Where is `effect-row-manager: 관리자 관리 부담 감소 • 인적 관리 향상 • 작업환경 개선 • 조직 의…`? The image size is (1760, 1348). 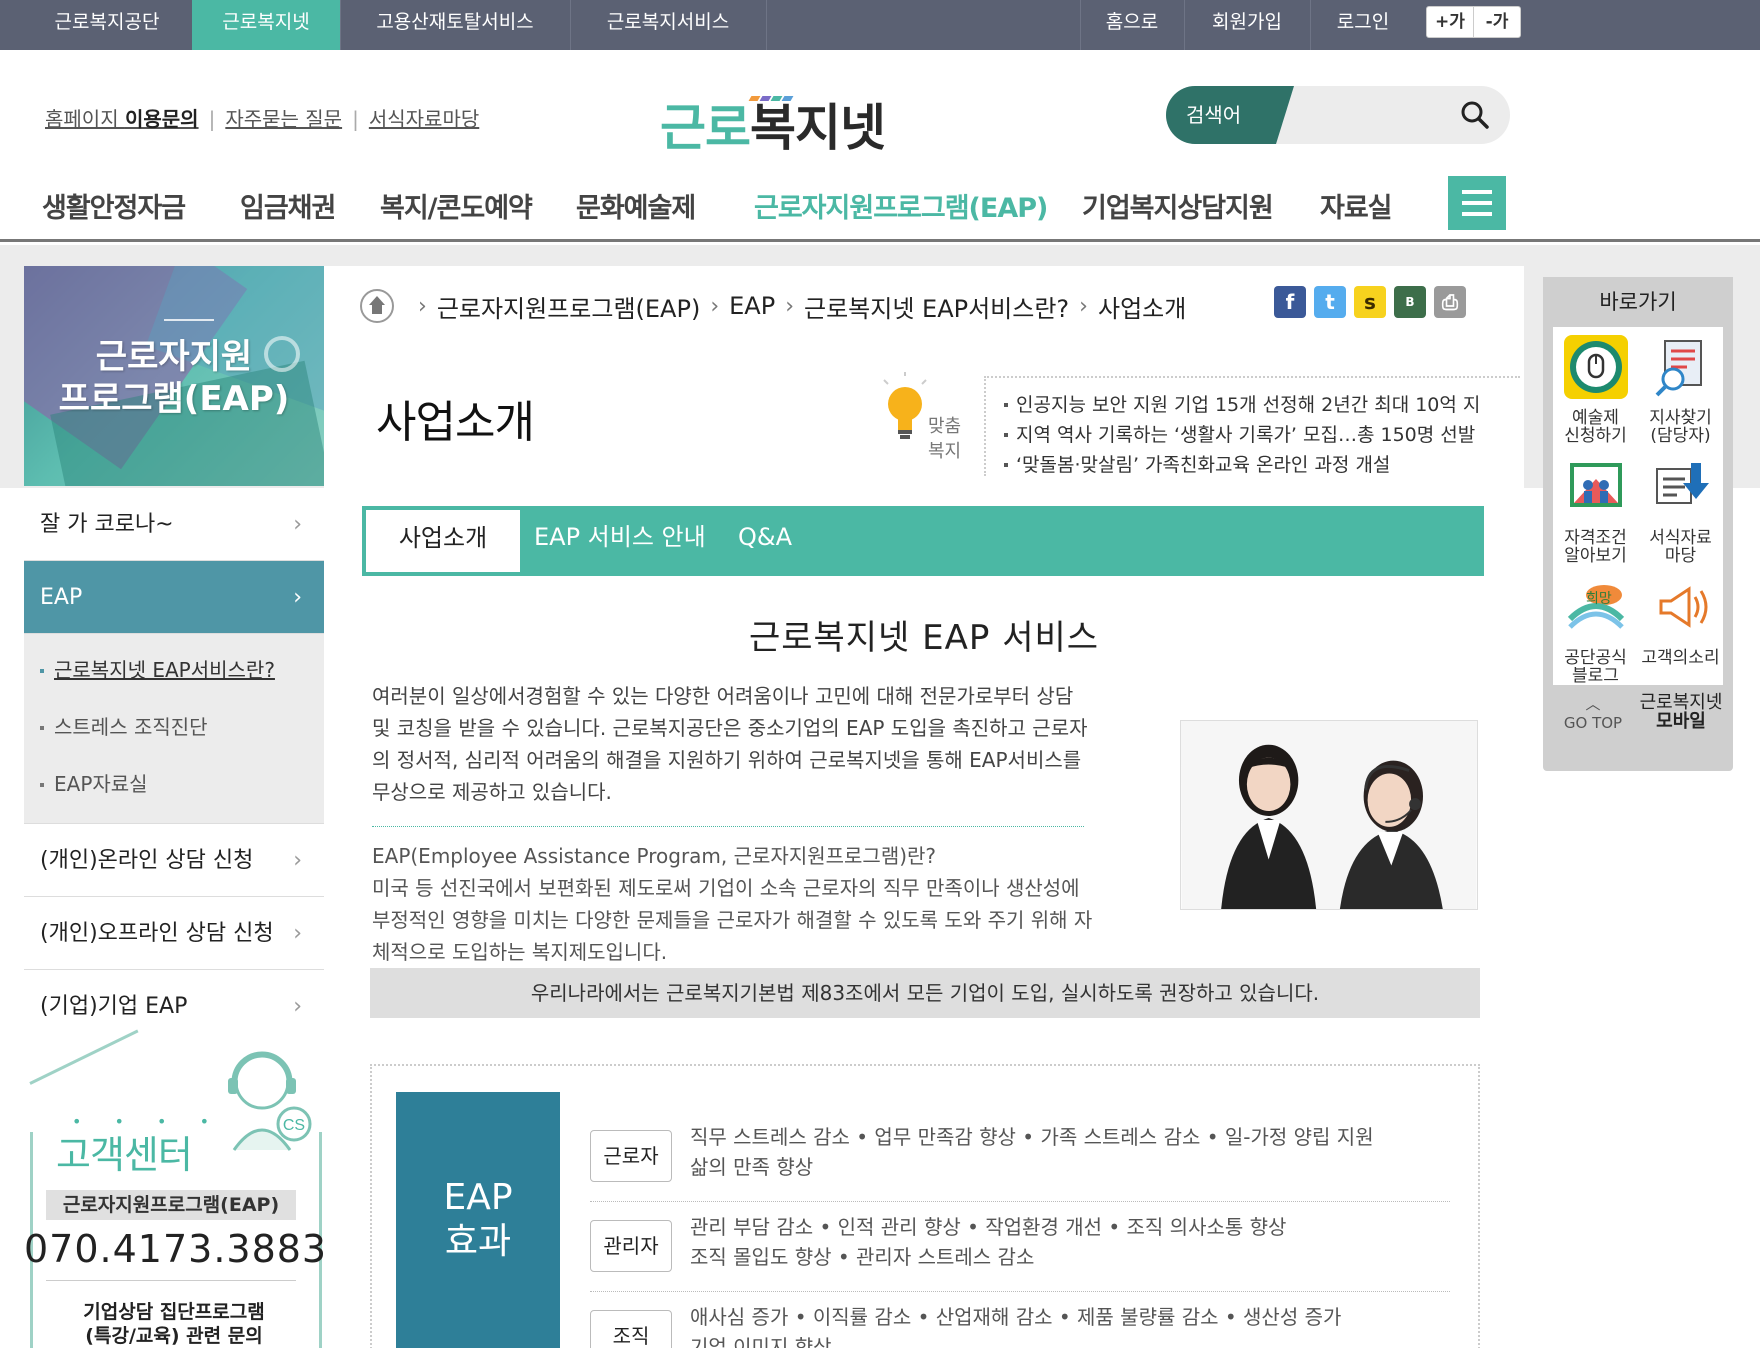
effect-row-manager: 관리자 관리 부담 감소 • 인적 관리 향상 • 작업환경 개선 • 조직 의… is located at coordinates (1020, 1257).